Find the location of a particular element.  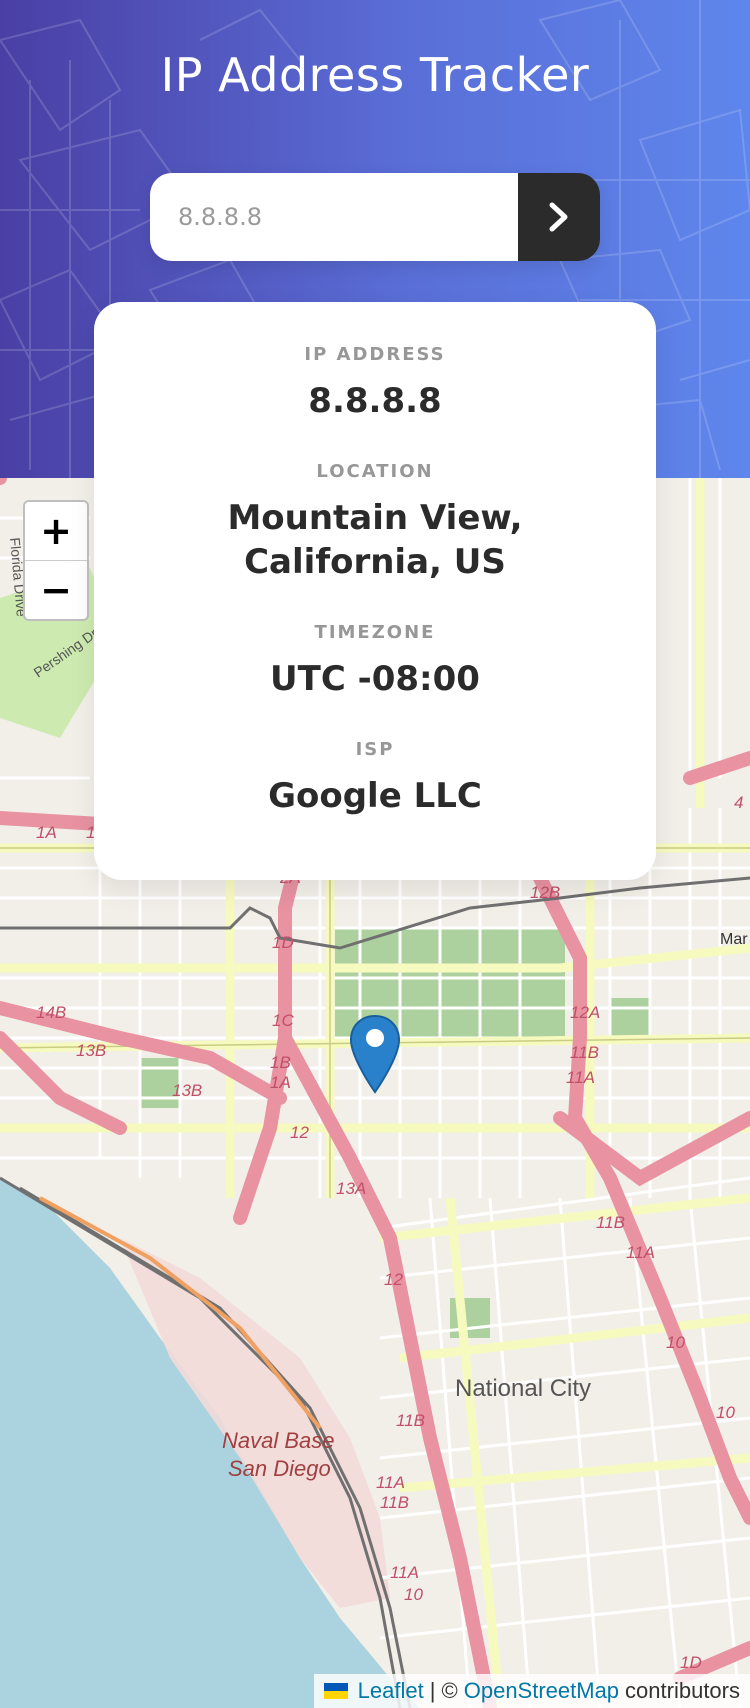

openstreetmap-link: OpenStreetMap is located at coordinates (541, 1691).